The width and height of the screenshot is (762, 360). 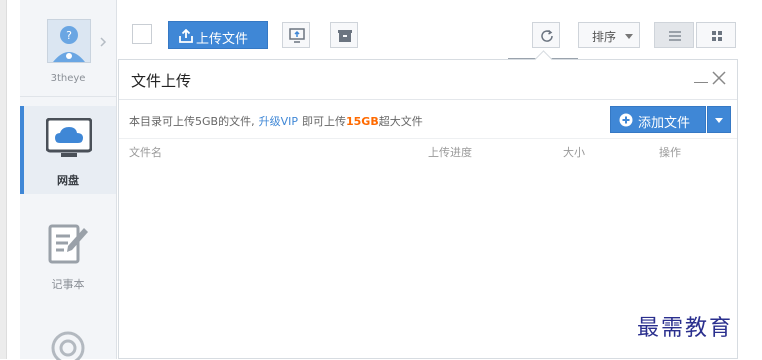 I want to click on chevron-down-icon, so click(x=629, y=36).